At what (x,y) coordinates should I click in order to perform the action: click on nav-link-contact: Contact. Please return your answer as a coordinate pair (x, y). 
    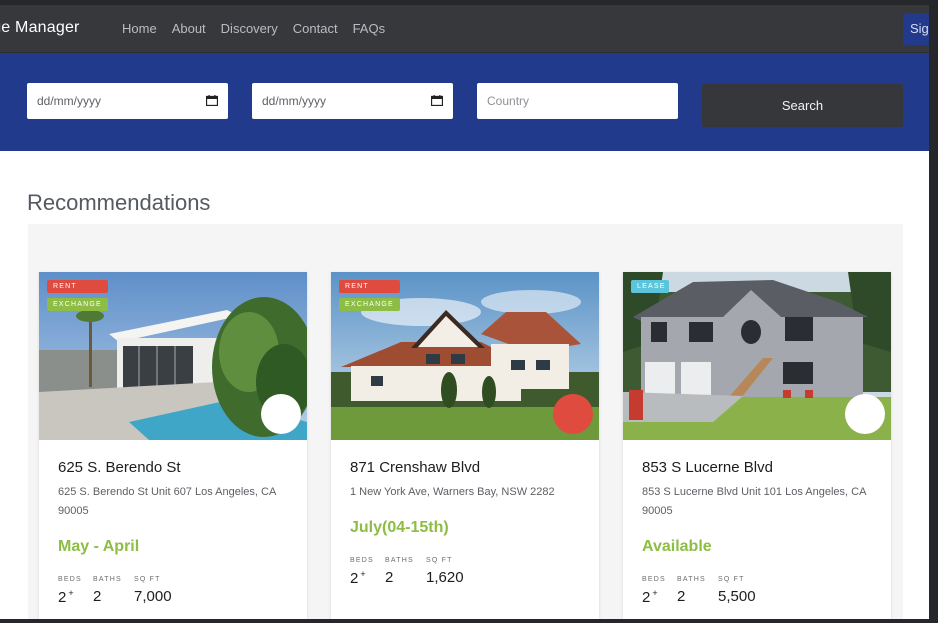
    Looking at the image, I should click on (315, 28).